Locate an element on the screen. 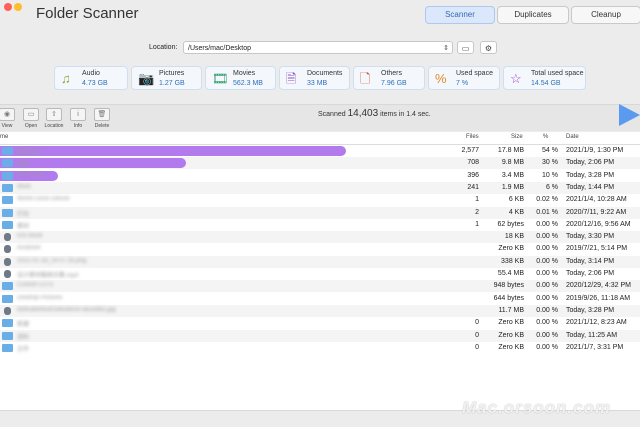  row-date: 2021/1/9, 1:30 PM is located at coordinates (595, 150).